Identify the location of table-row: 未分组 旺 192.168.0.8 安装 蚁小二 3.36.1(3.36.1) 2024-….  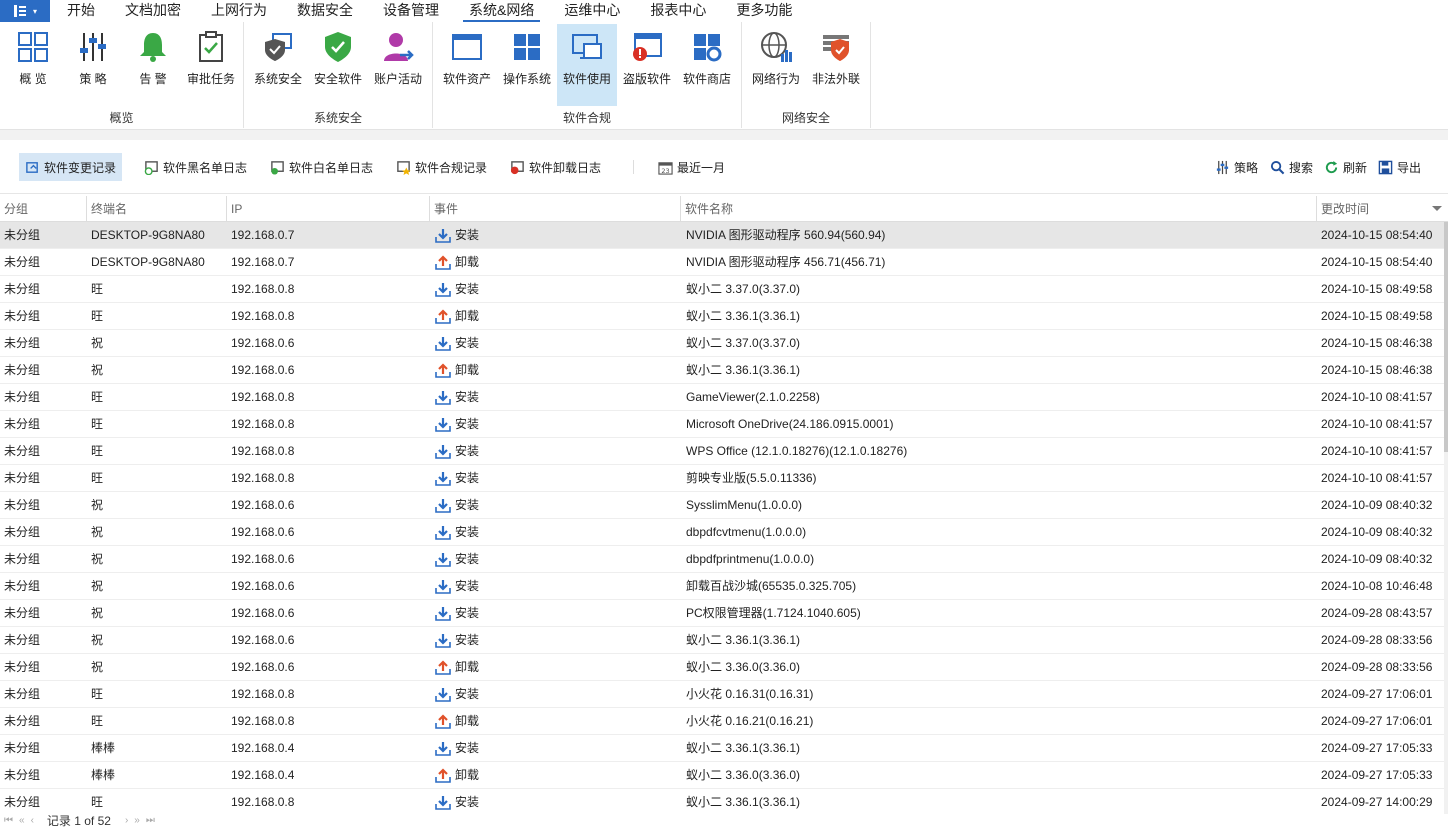
(722, 801).